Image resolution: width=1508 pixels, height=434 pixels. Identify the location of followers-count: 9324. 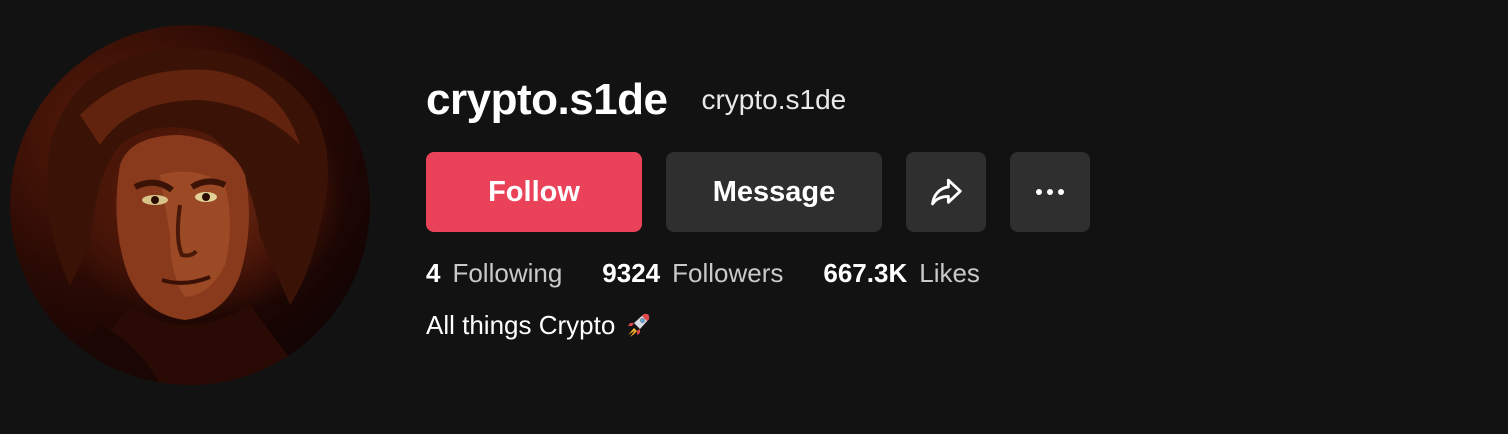
(631, 273).